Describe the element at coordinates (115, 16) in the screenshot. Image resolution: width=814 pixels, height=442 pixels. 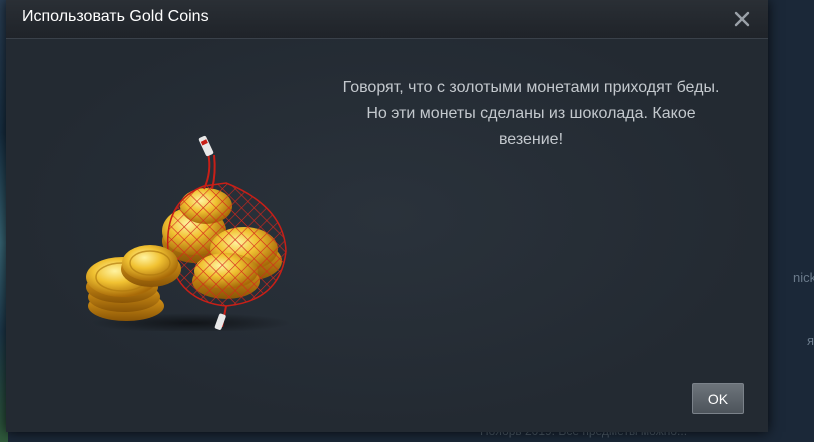
I see `dialog-title: Использовать Gold Coins` at that location.